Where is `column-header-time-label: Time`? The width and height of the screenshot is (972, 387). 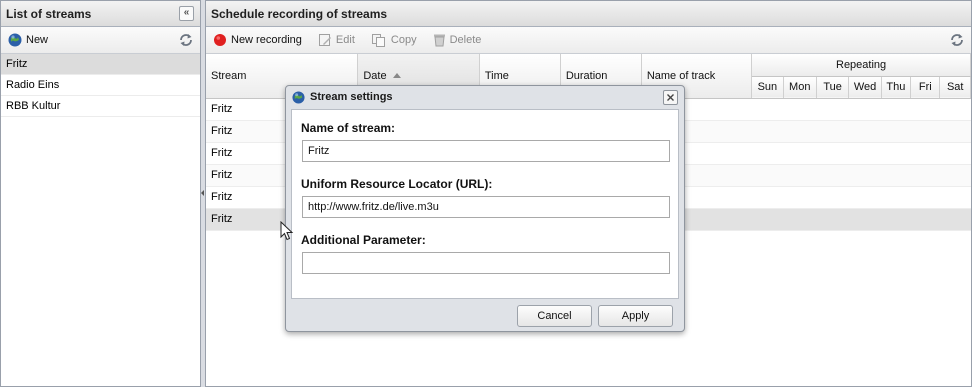 column-header-time-label: Time is located at coordinates (496, 75).